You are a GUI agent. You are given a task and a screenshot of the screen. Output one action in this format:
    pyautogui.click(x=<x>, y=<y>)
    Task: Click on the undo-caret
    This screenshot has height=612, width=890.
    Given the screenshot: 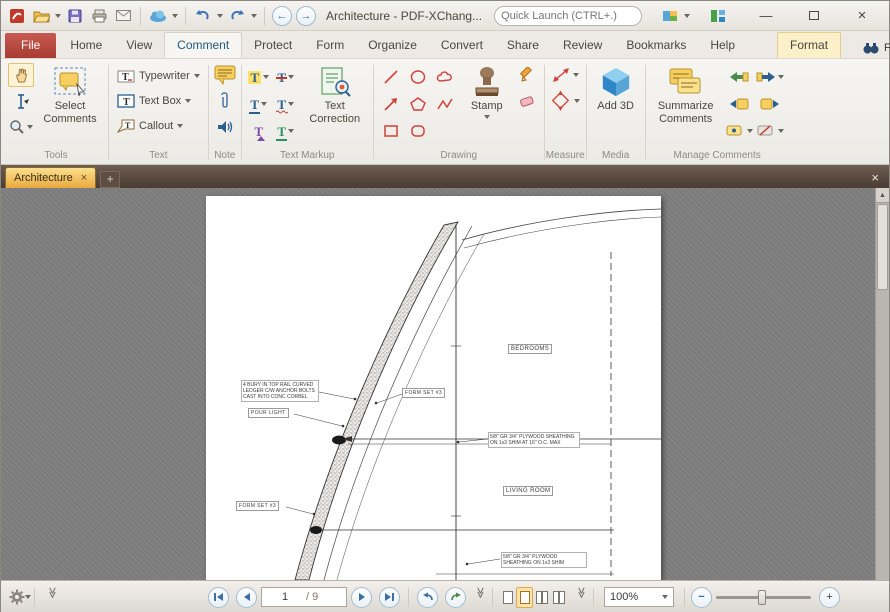 What is the action you would take?
    pyautogui.click(x=220, y=15)
    